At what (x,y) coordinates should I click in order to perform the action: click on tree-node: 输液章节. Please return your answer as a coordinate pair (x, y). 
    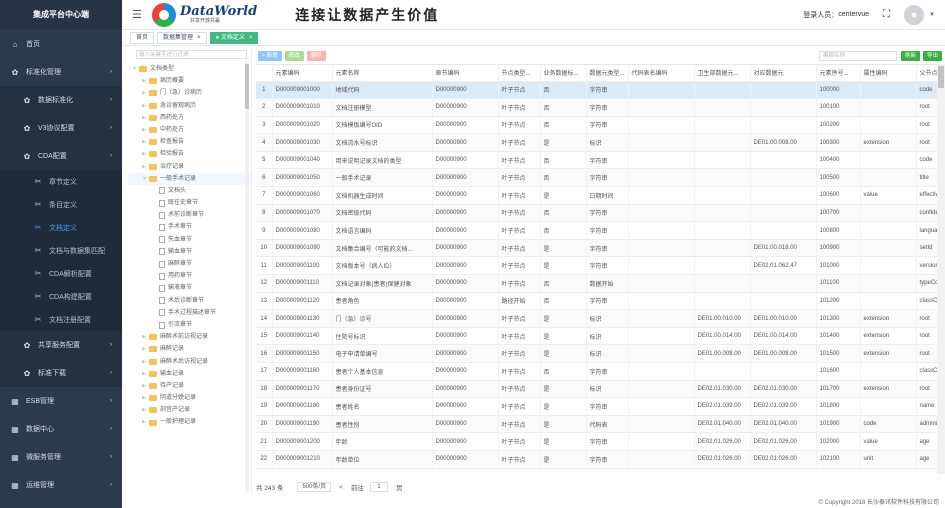
    Looking at the image, I should click on (189, 288).